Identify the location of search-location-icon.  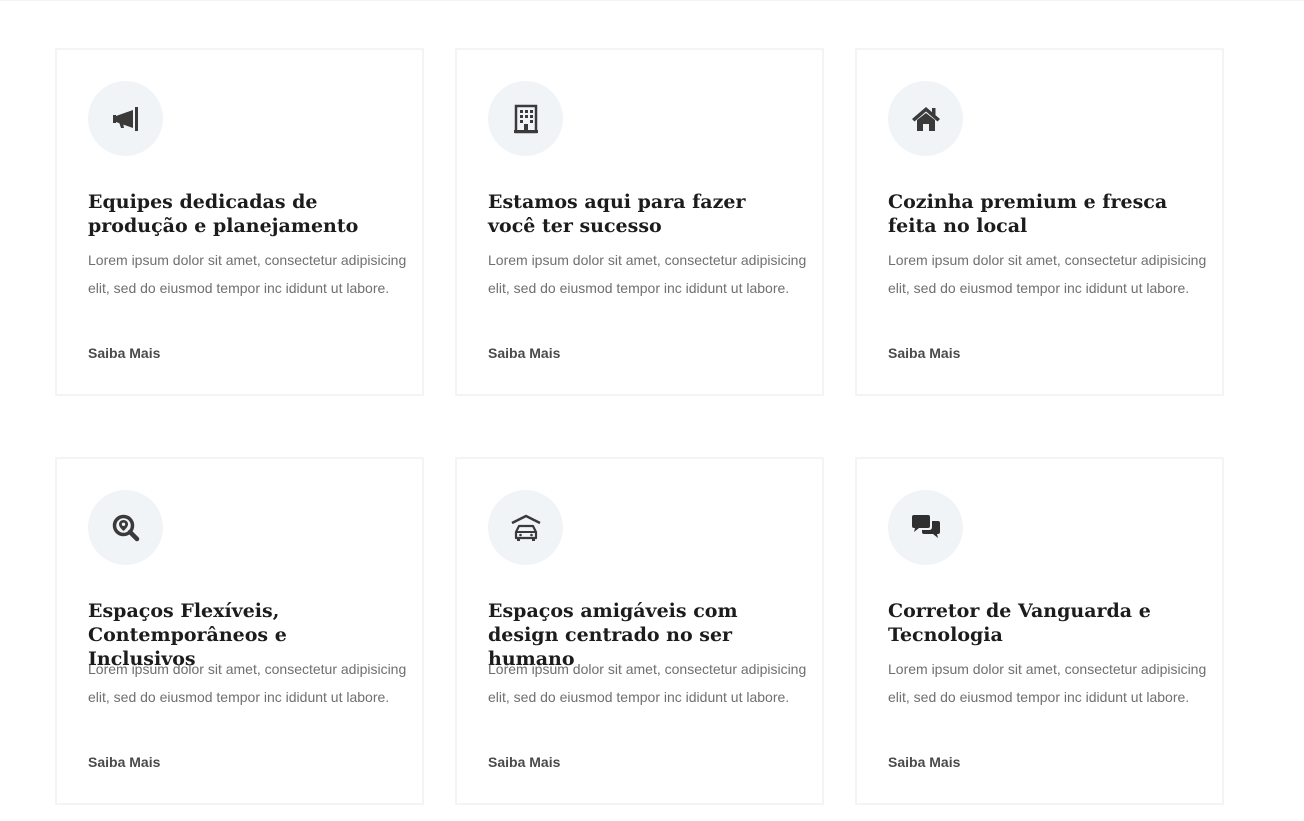
(125, 527).